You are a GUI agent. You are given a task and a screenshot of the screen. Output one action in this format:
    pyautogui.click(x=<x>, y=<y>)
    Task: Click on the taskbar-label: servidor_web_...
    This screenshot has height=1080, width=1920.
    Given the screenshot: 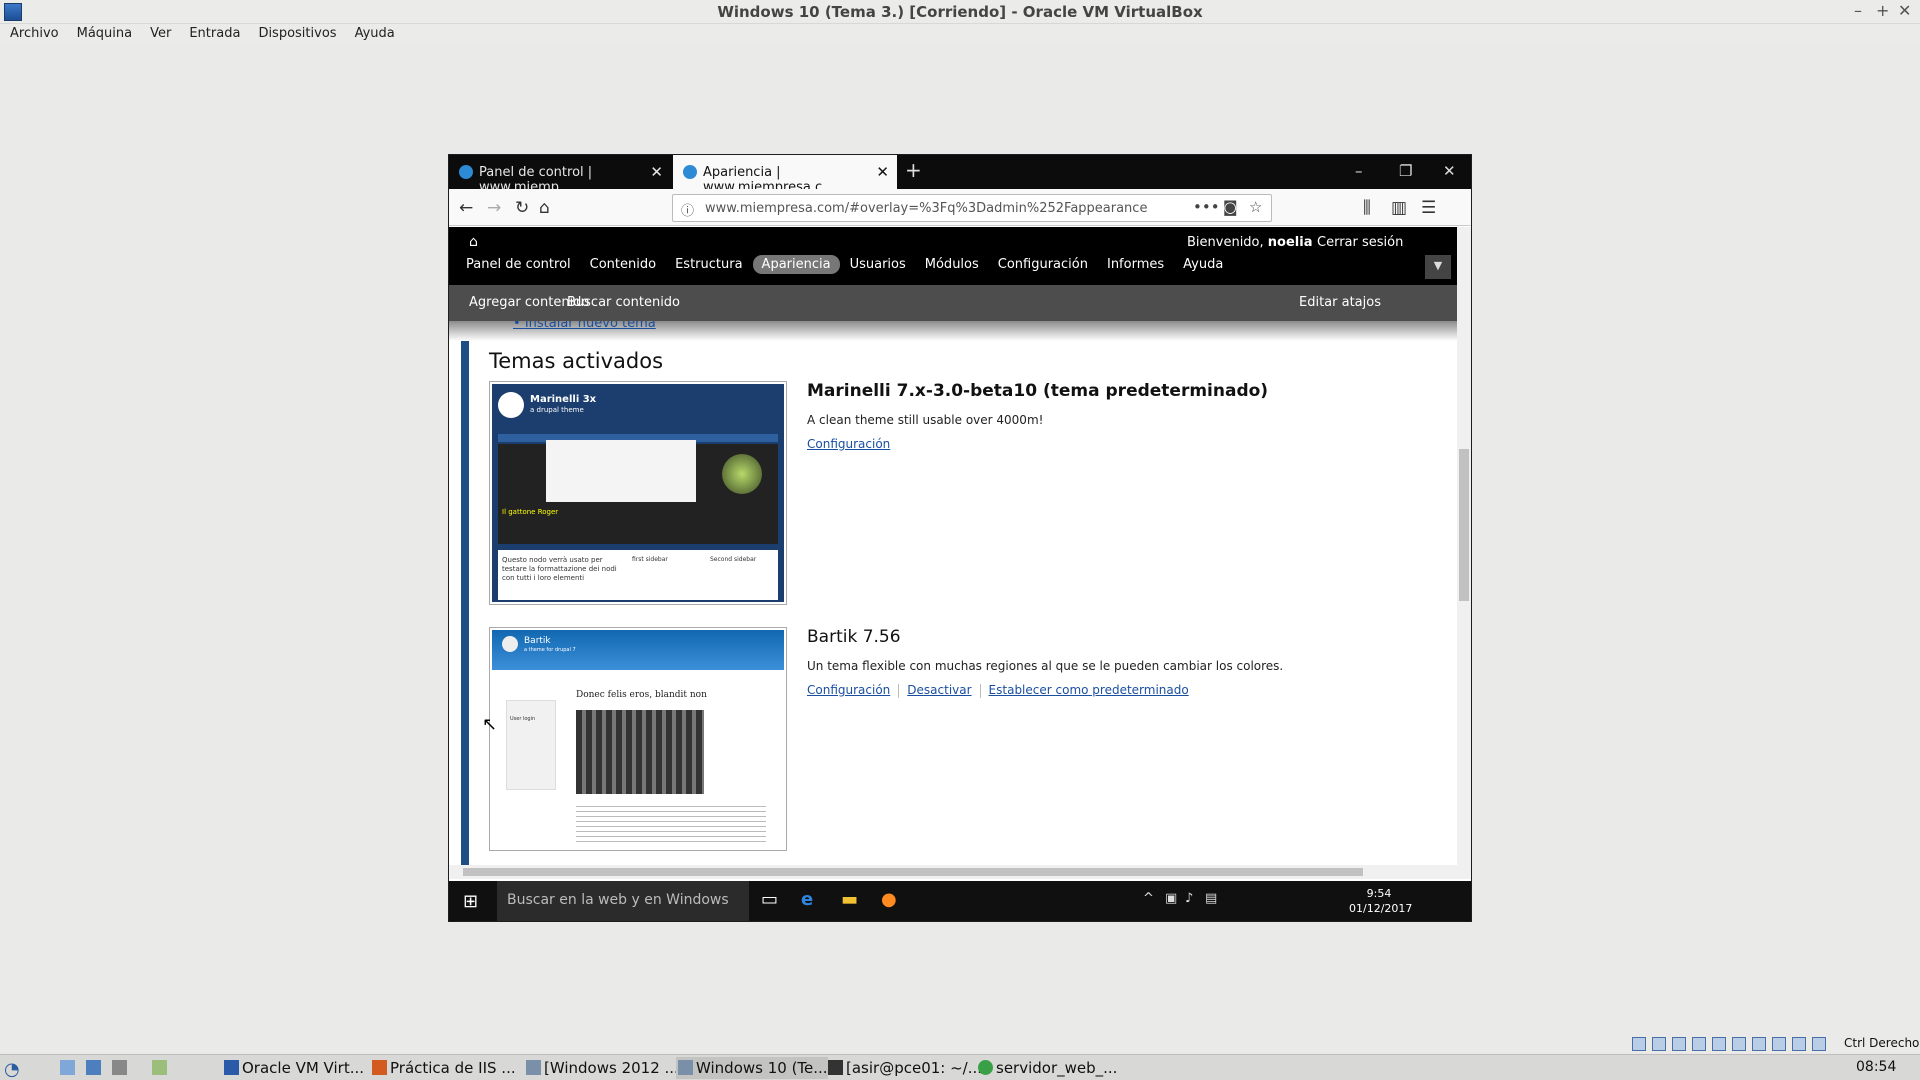 What is the action you would take?
    pyautogui.click(x=1057, y=1068)
    